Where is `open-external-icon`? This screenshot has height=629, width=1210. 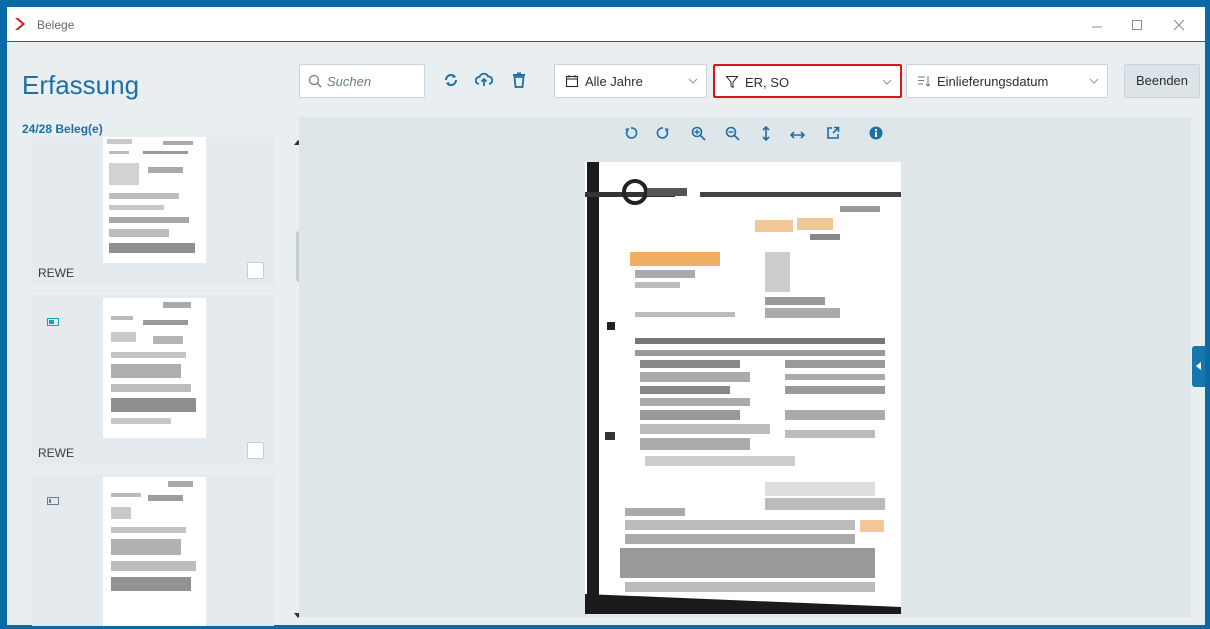 open-external-icon is located at coordinates (836, 136).